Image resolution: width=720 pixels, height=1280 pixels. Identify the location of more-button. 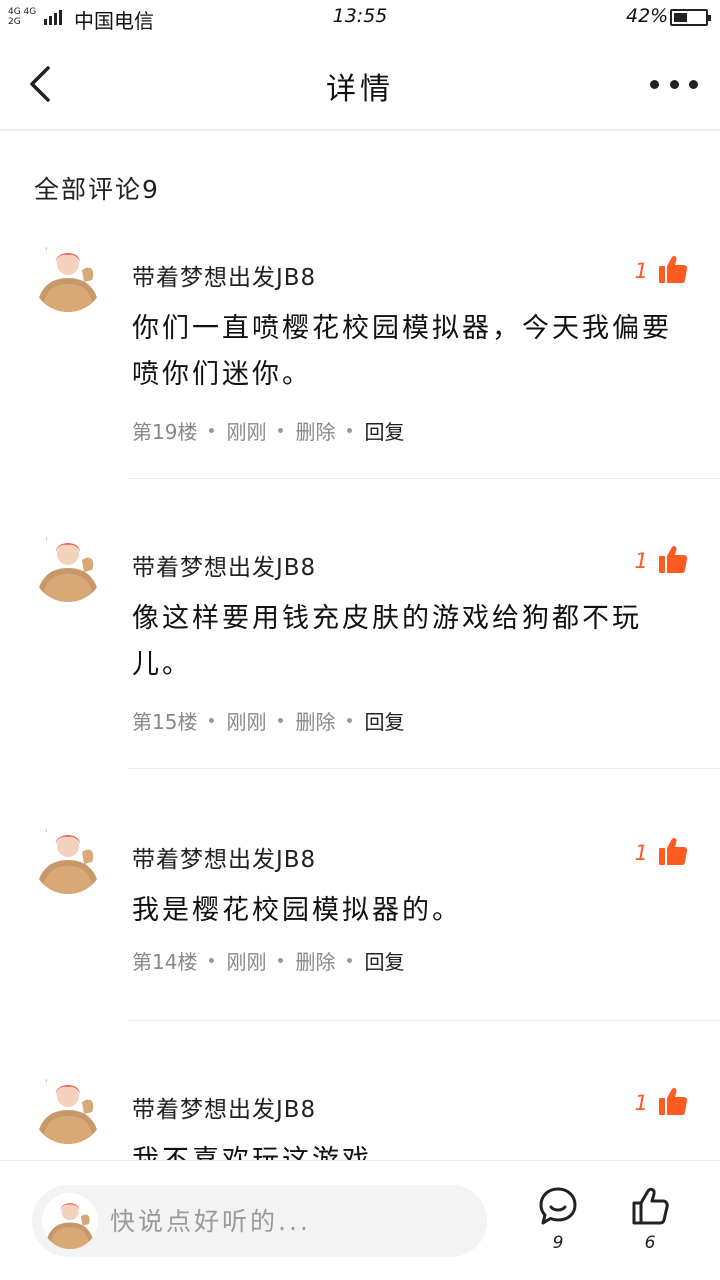
(674, 84).